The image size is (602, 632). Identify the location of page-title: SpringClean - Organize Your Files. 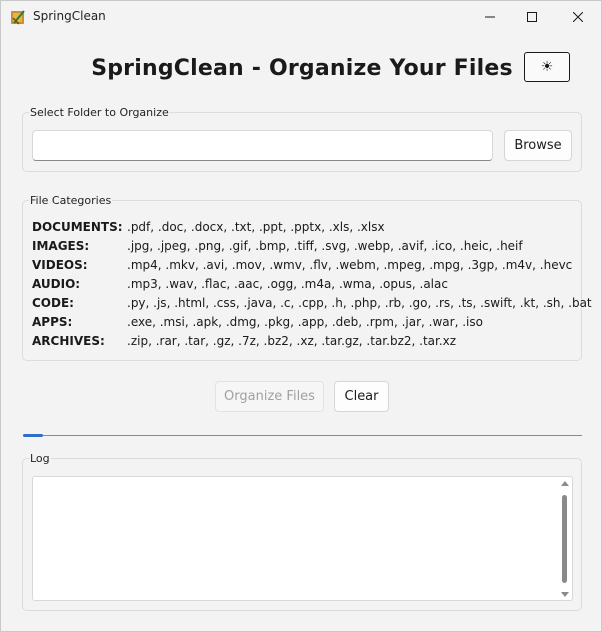
(302, 68).